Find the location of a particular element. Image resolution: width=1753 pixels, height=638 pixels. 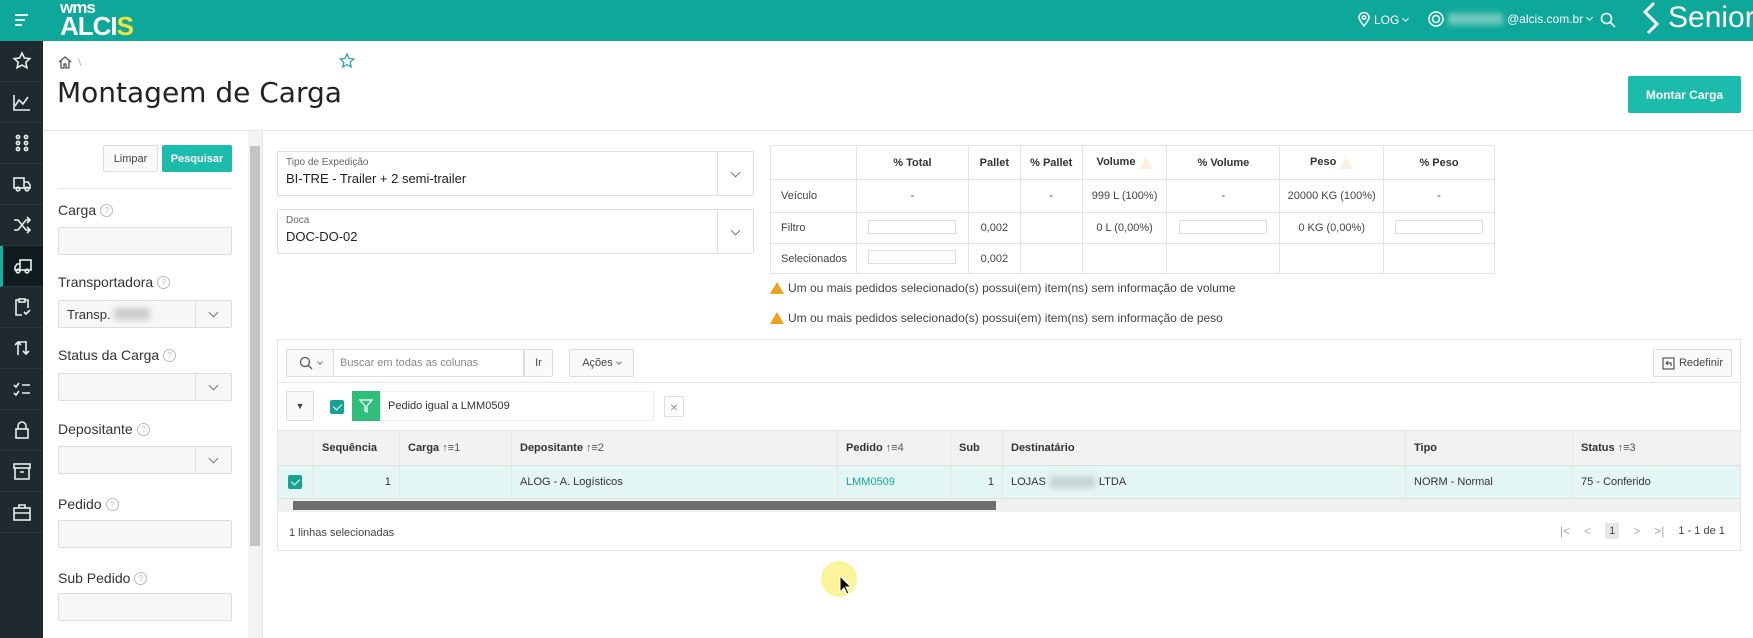

column-pedido: Pedido ↑≡4 is located at coordinates (894, 448).